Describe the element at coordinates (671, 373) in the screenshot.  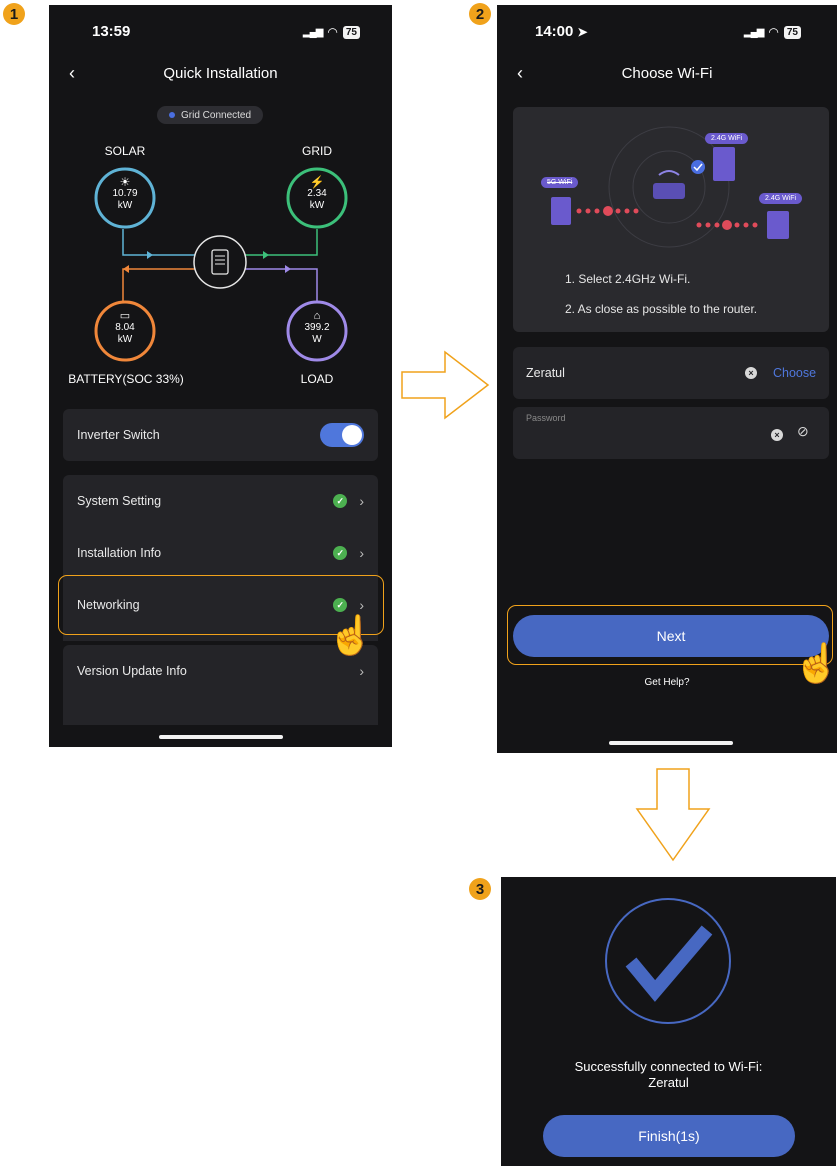
I see `ssid-field: Zeratul × Choose` at that location.